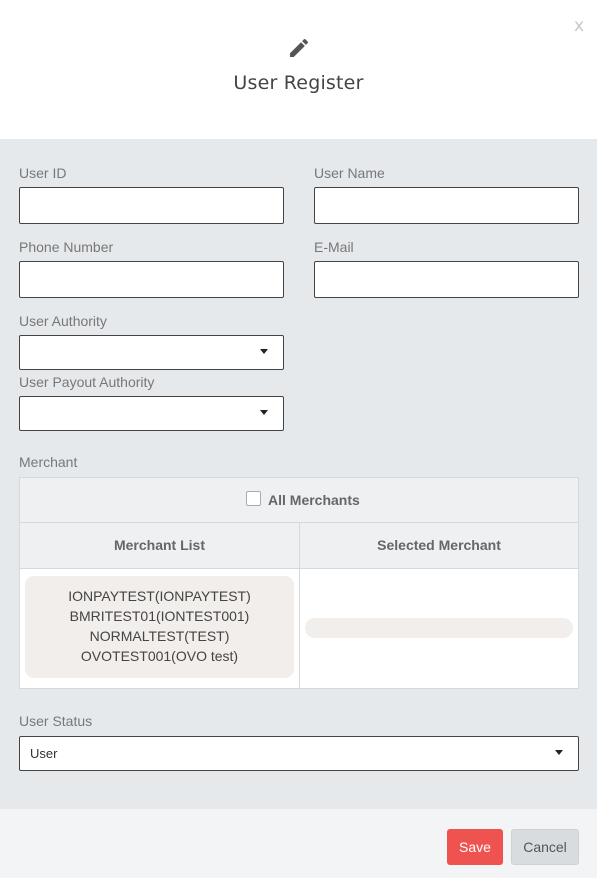  I want to click on dialog-title: User Register, so click(298, 83).